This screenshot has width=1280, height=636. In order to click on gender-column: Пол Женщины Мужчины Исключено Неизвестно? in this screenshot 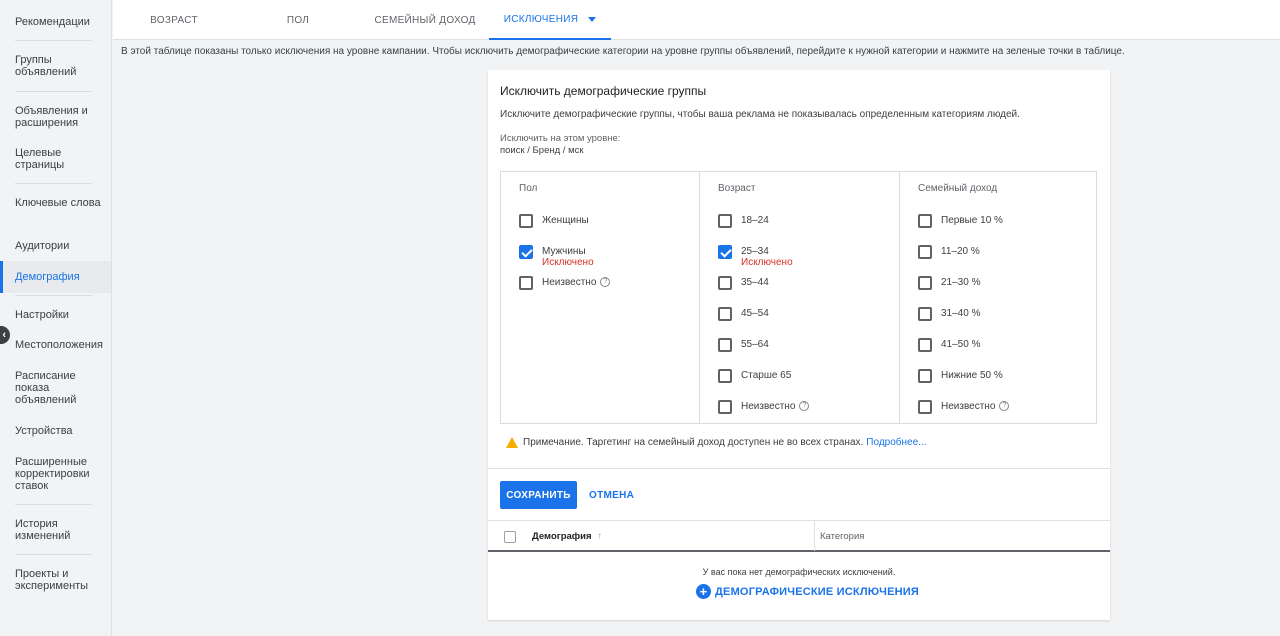, I will do `click(600, 297)`.